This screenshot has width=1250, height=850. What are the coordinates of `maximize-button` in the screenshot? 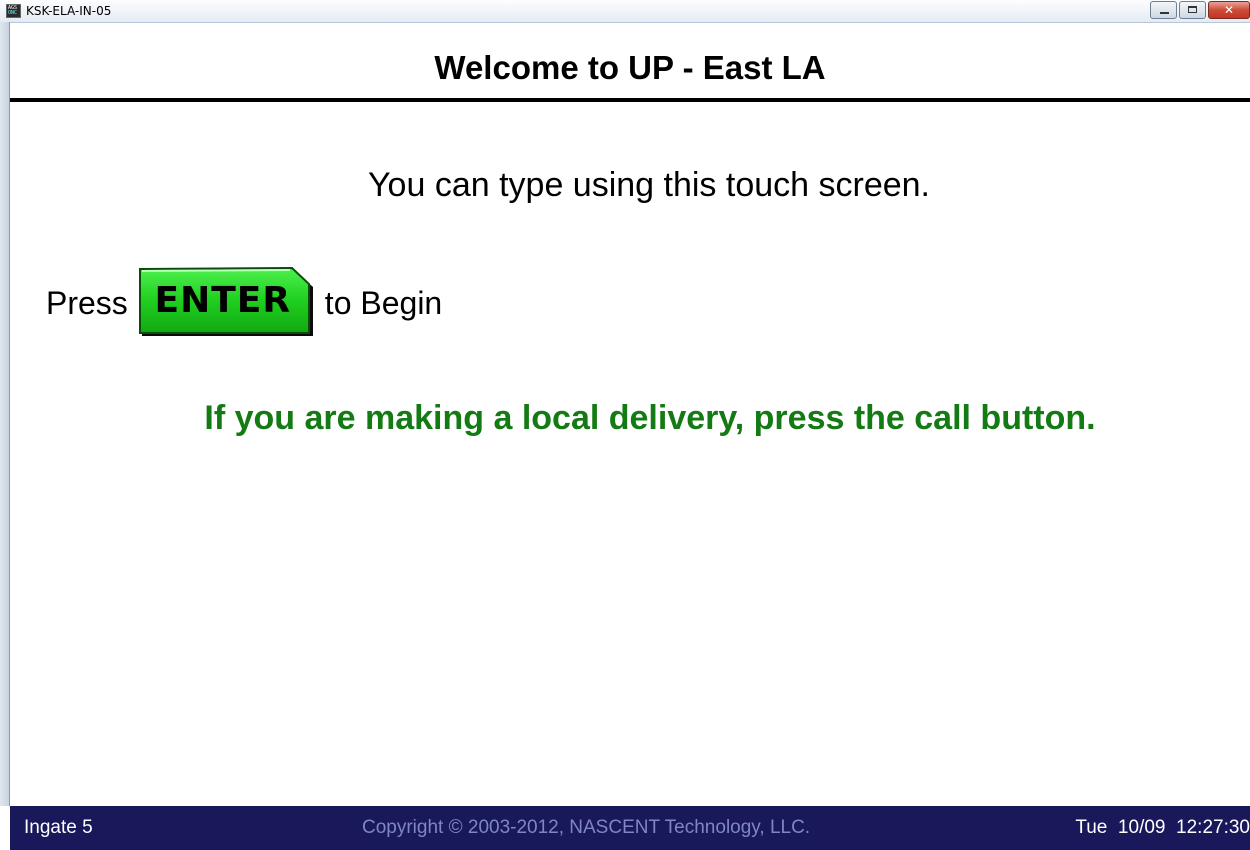 It's located at (1192, 10).